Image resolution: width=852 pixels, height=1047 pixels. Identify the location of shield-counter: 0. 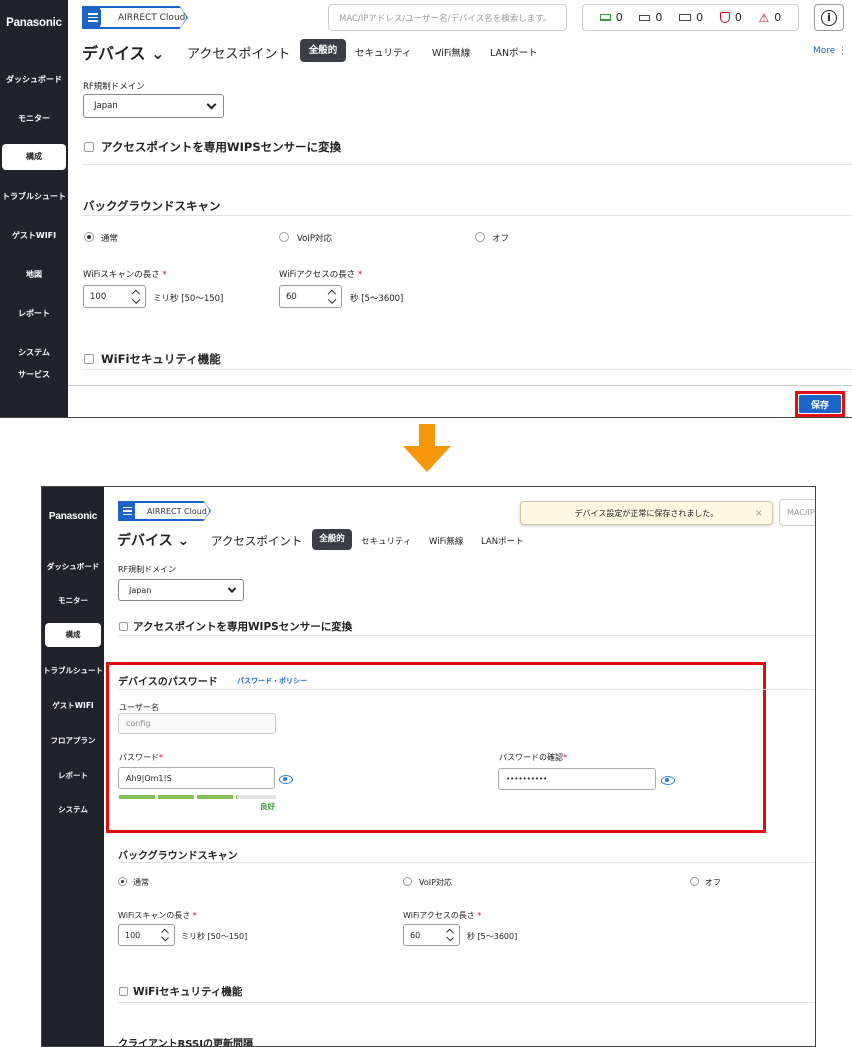
(730, 17).